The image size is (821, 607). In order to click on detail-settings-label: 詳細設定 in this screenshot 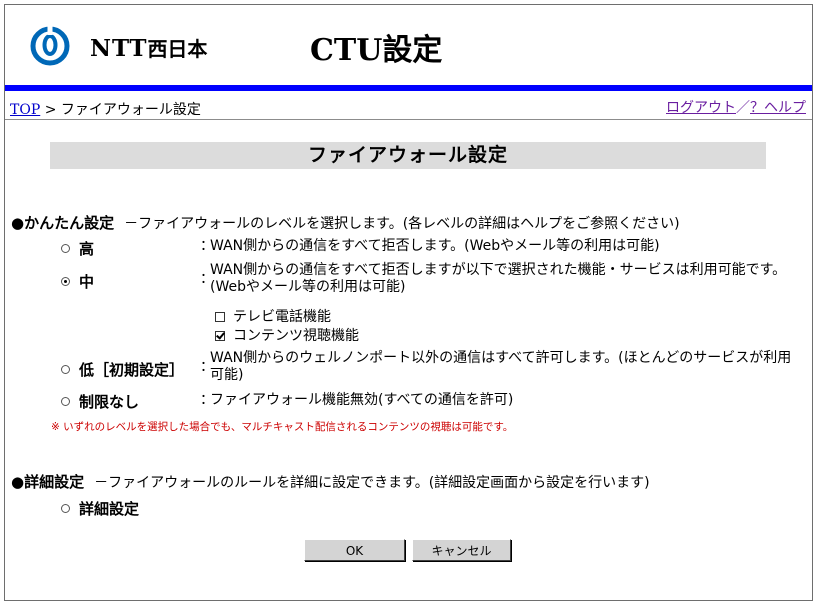, I will do `click(54, 482)`.